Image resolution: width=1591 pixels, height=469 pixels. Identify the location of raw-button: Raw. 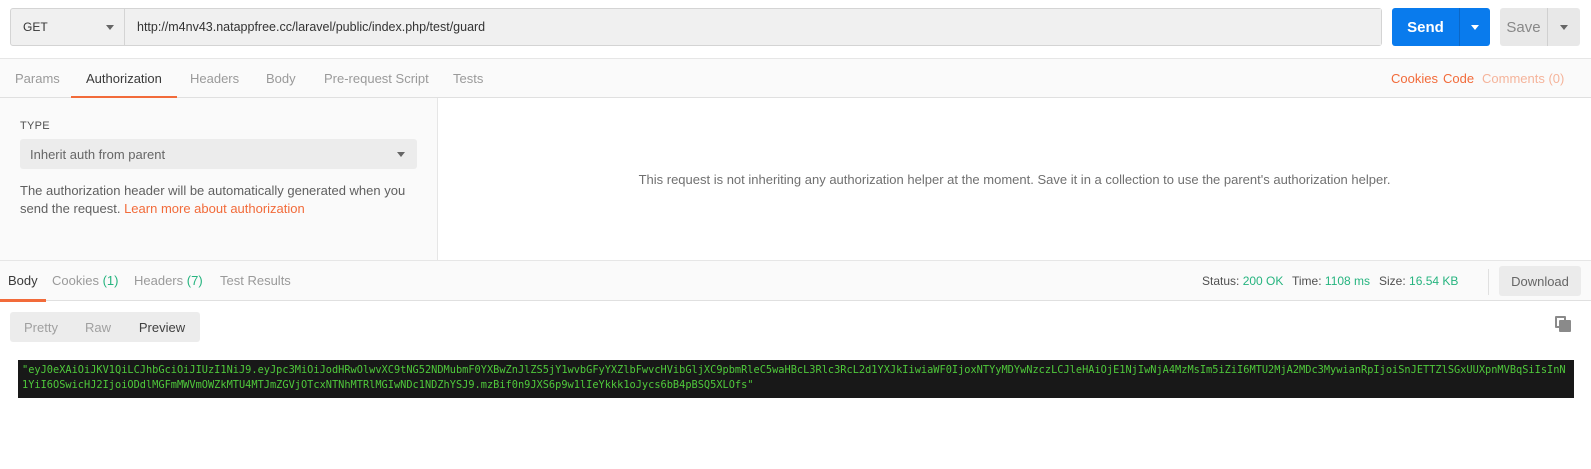
(98, 327).